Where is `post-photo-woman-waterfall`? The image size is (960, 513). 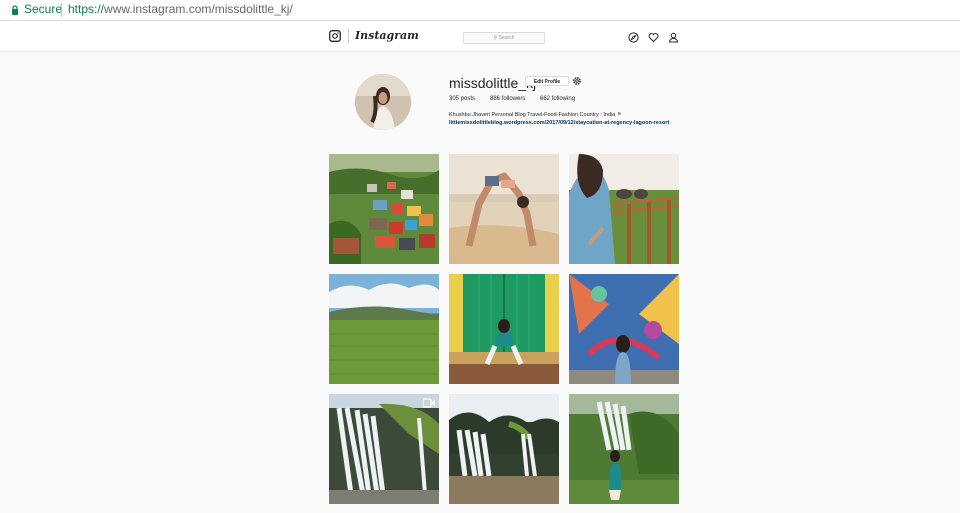
post-photo-woman-waterfall is located at coordinates (624, 449).